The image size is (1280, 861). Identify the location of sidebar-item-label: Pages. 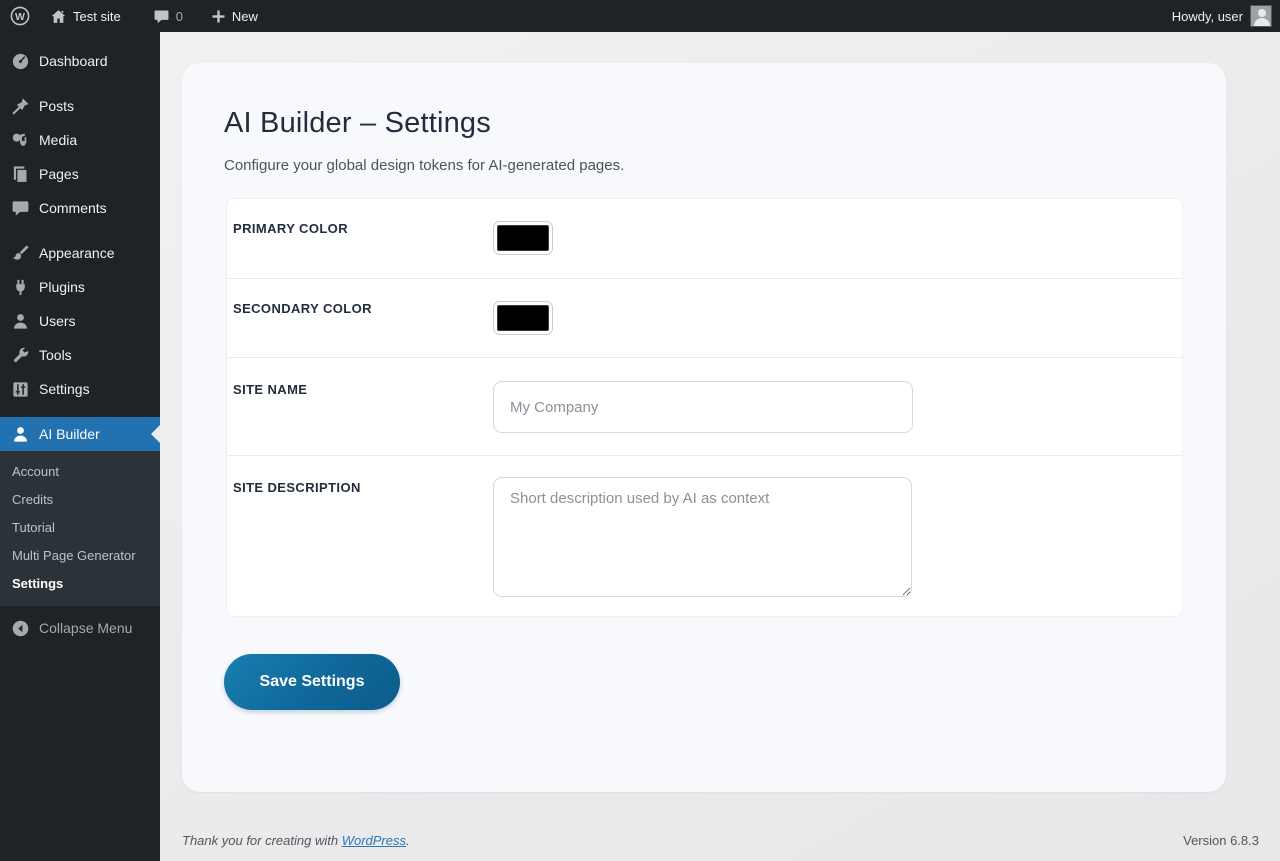
(59, 174).